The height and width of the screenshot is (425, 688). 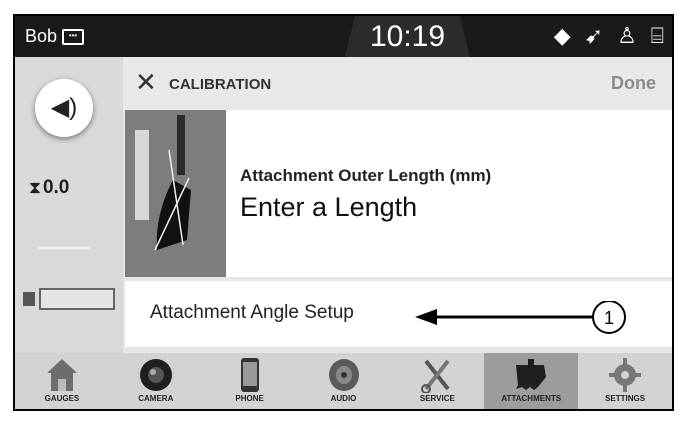 I want to click on volume-button: ◀), so click(x=64, y=108).